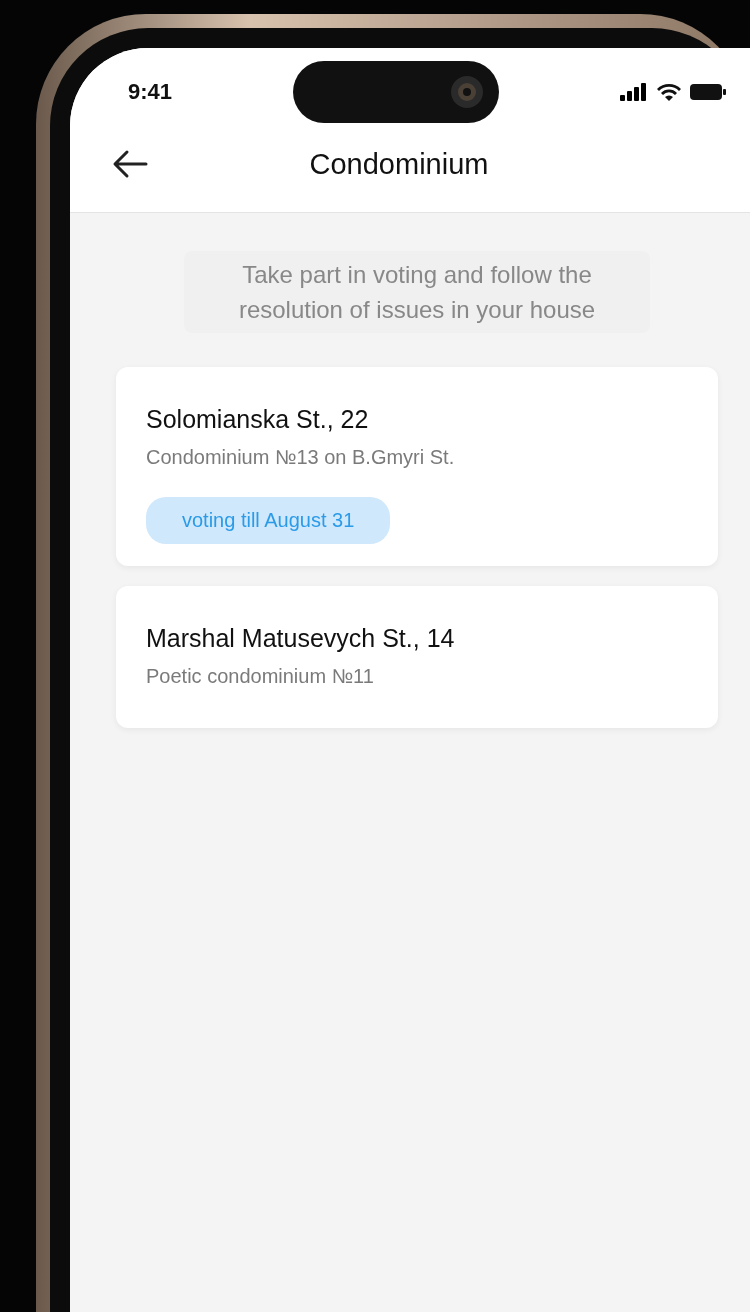 This screenshot has width=750, height=1312. What do you see at coordinates (260, 676) in the screenshot?
I see `condominium-name: Poetic condominium №11` at bounding box center [260, 676].